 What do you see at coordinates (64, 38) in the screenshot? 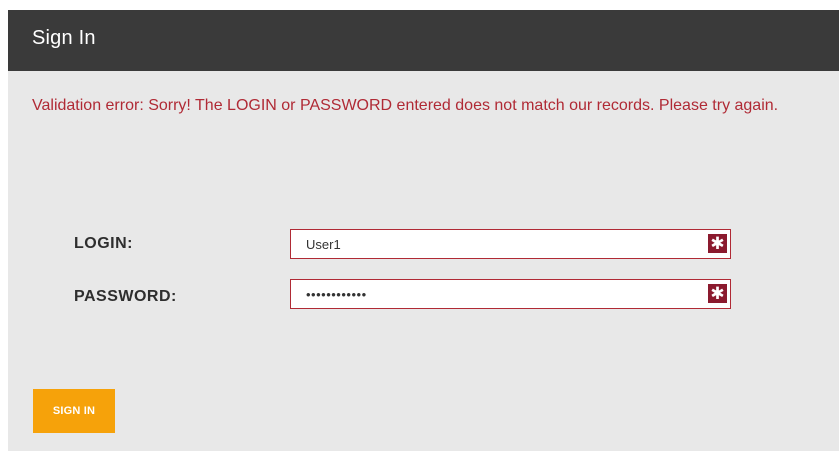
I see `page-title: Sign In` at bounding box center [64, 38].